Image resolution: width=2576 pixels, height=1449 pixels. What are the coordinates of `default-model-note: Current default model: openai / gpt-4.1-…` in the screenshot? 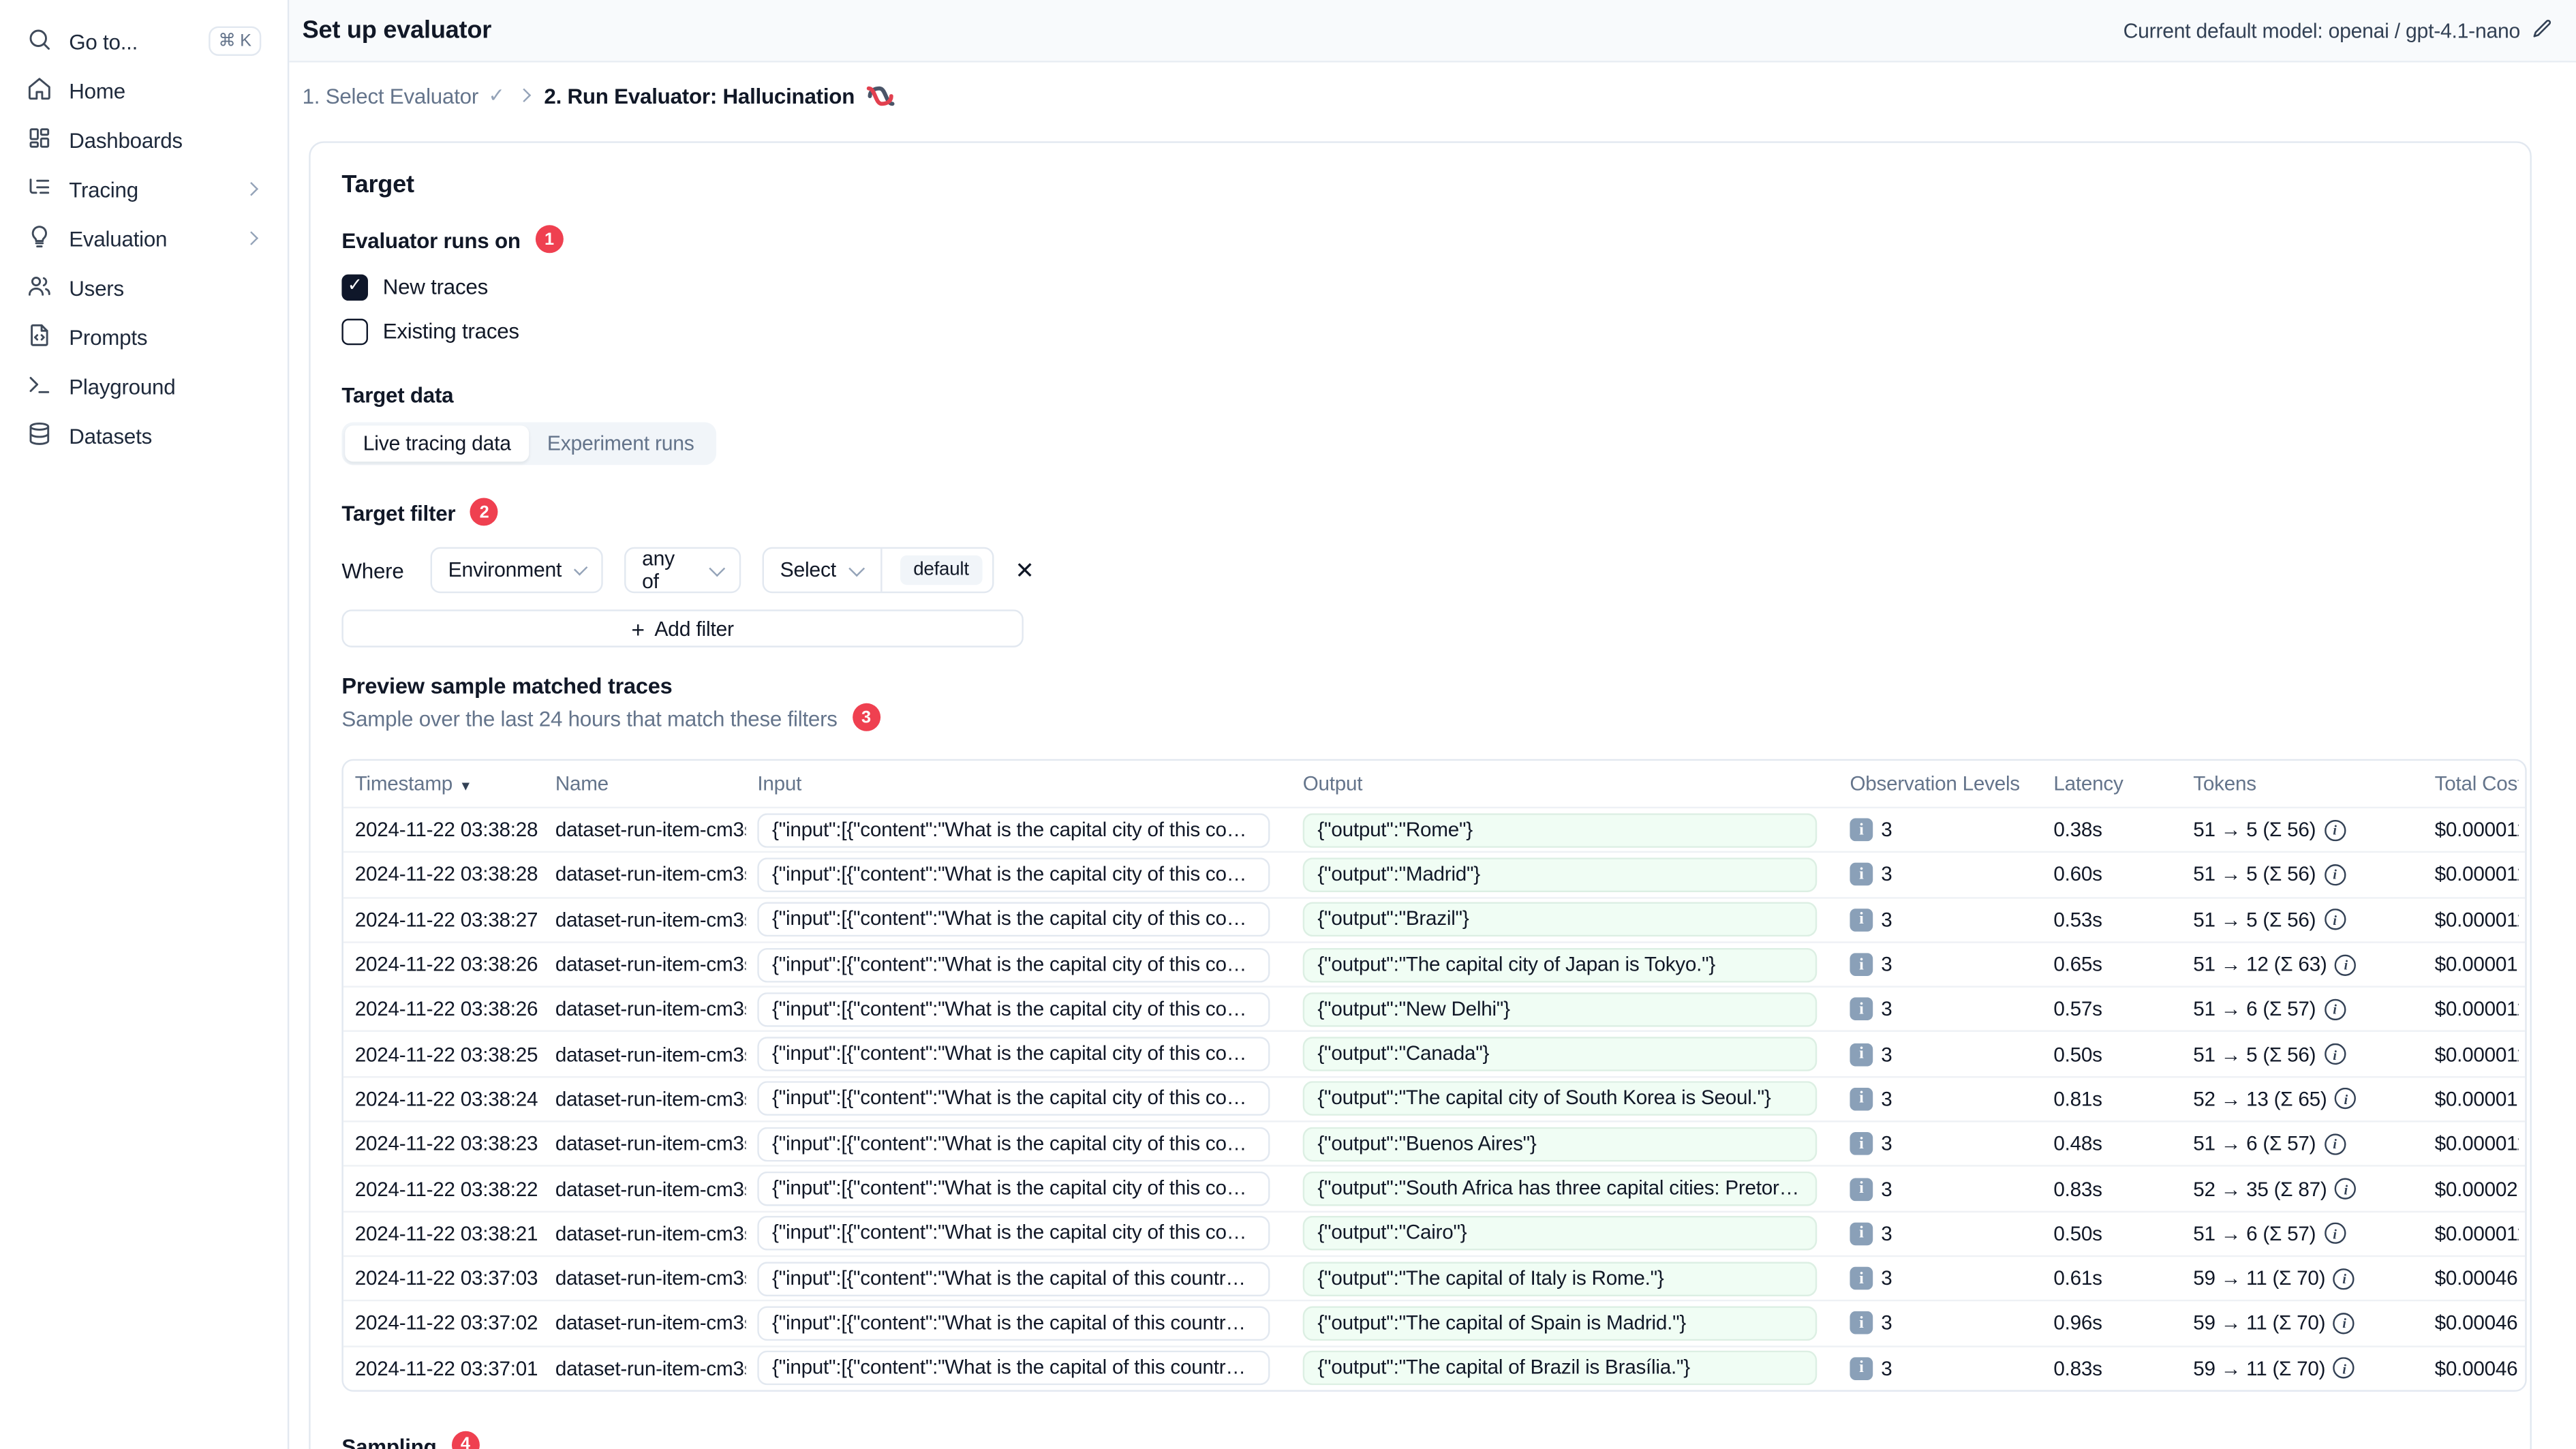 It's located at (2338, 31).